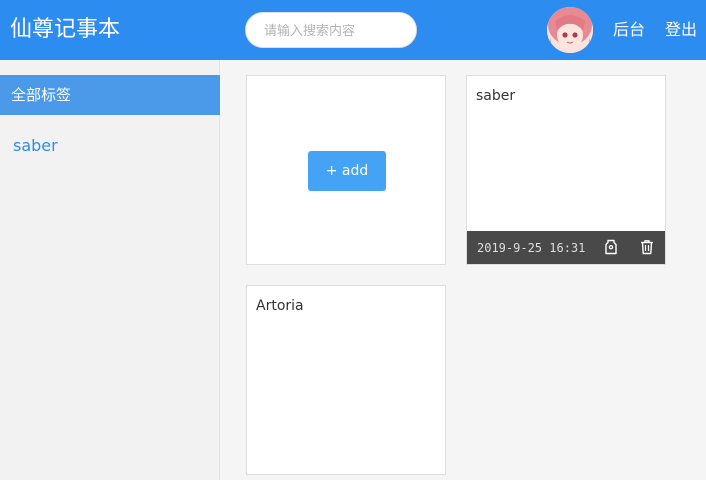 This screenshot has height=480, width=706. I want to click on logout-link: 登出, so click(681, 30).